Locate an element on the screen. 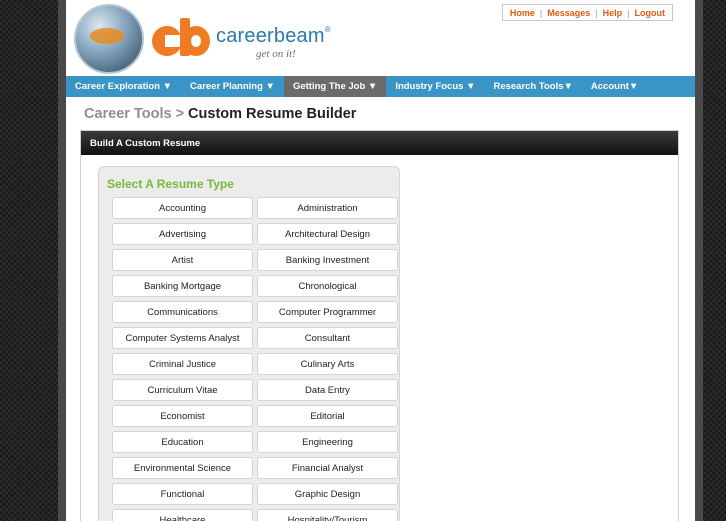 This screenshot has height=521, width=726. home-link: Home is located at coordinates (522, 13).